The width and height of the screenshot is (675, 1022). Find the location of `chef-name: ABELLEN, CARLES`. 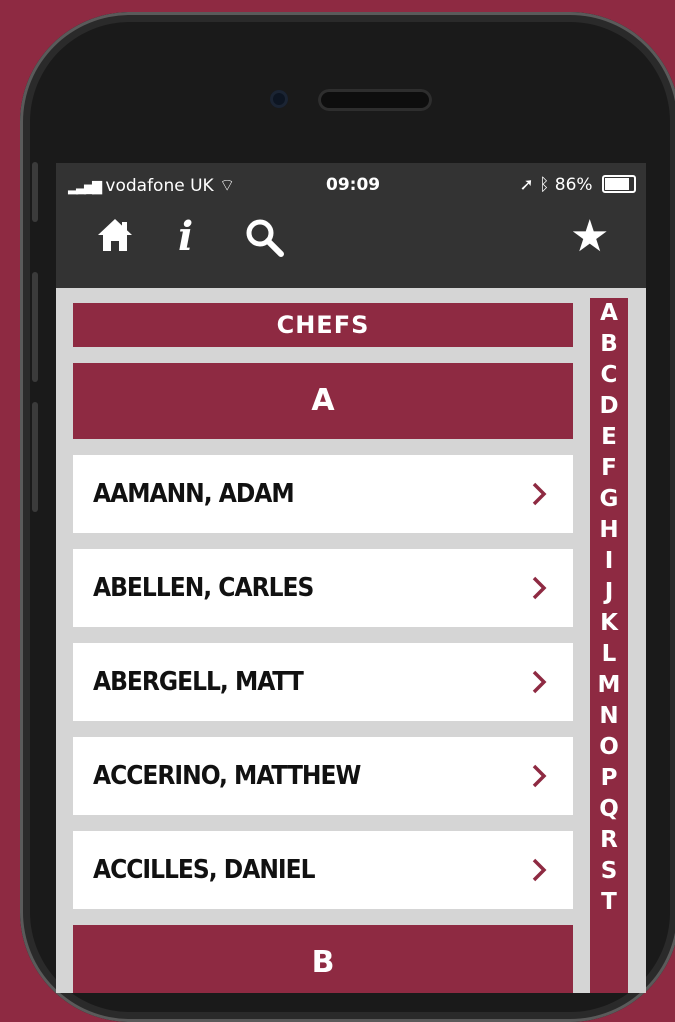

chef-name: ABELLEN, CARLES is located at coordinates (203, 588).